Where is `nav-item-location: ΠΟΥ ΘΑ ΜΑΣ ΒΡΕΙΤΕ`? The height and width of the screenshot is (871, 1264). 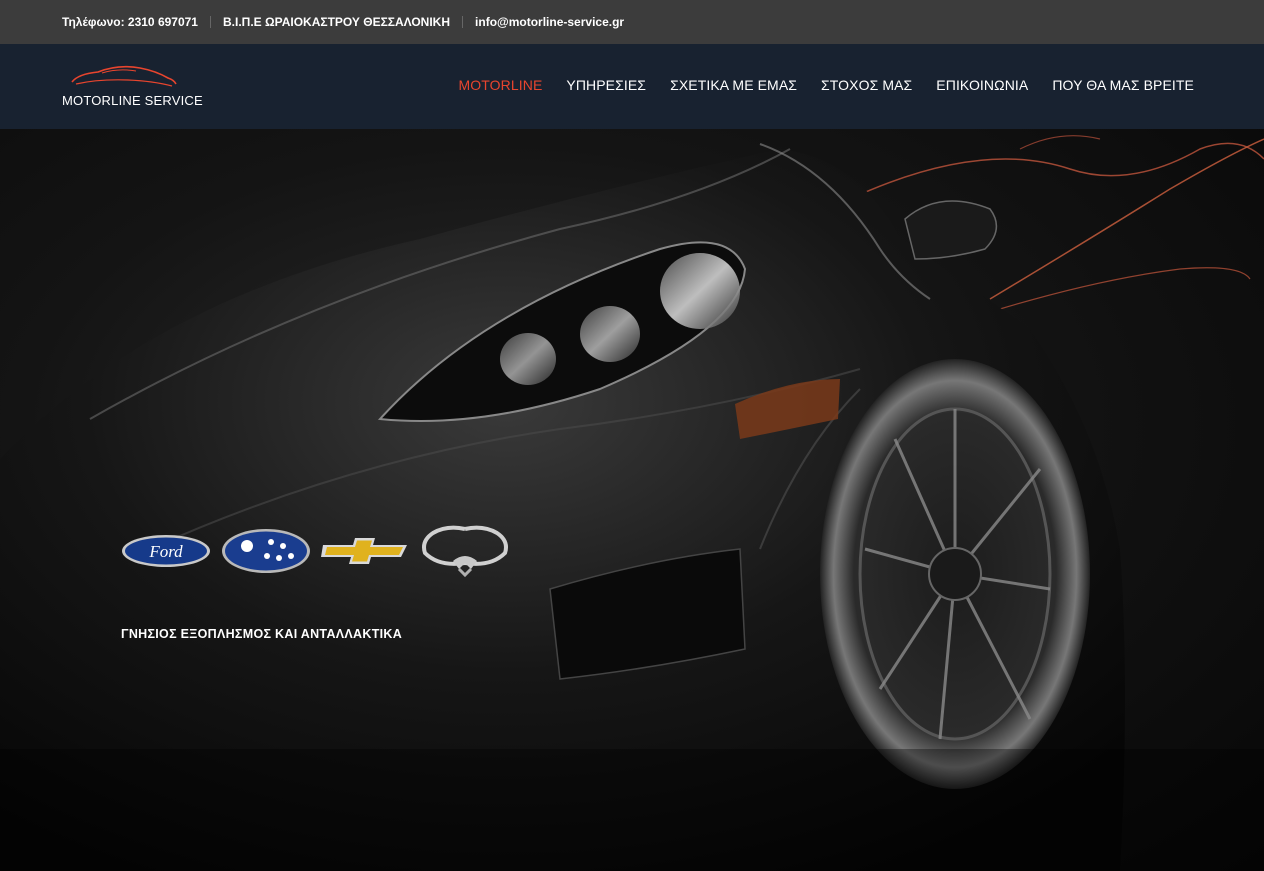 nav-item-location: ΠΟΥ ΘΑ ΜΑΣ ΒΡΕΙΤΕ is located at coordinates (1123, 85).